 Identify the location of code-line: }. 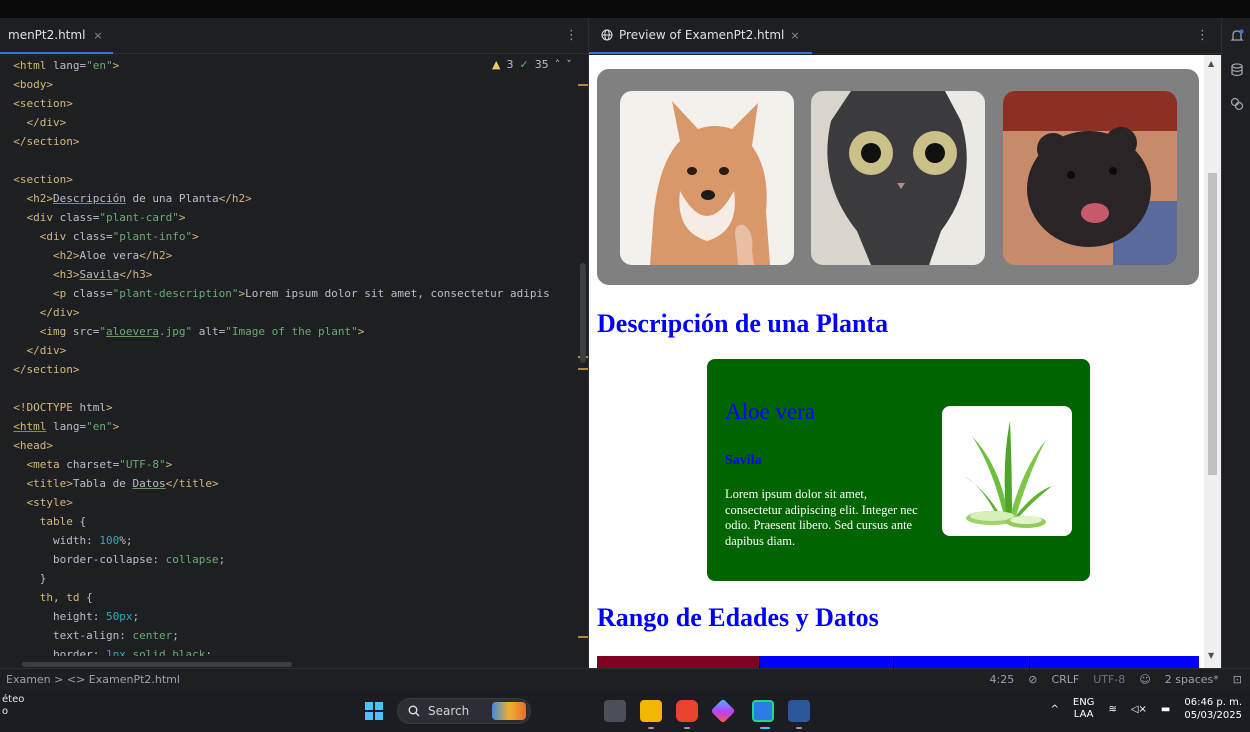
(294, 578).